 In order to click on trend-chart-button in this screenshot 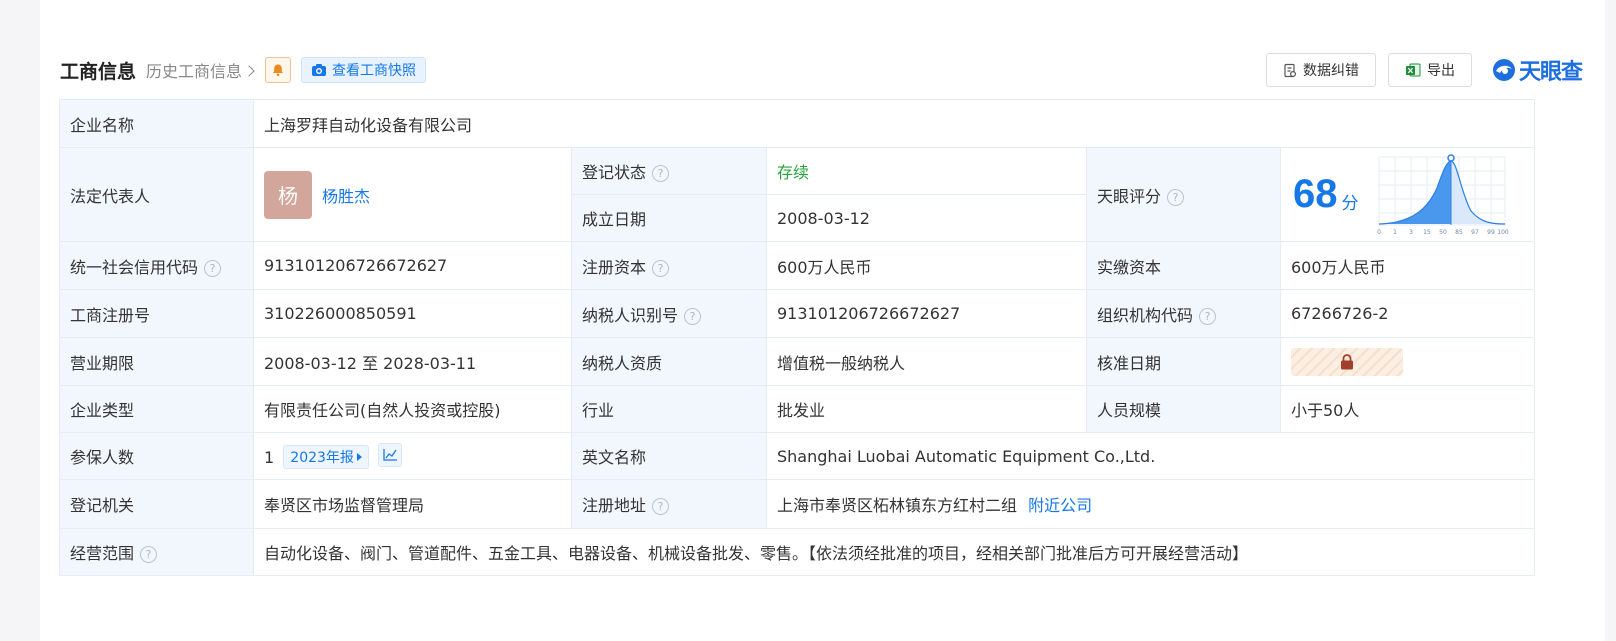, I will do `click(390, 455)`.